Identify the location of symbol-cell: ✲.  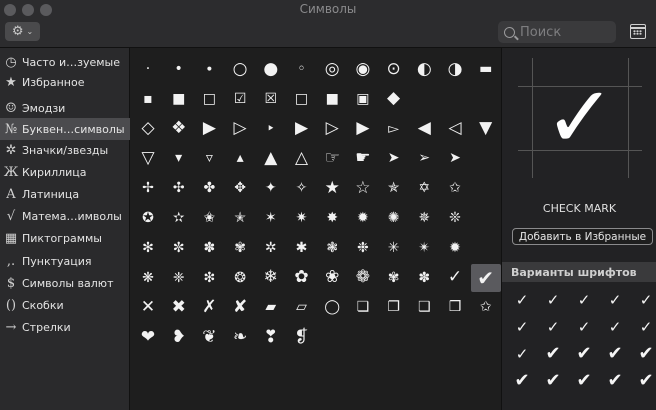
(271, 248).